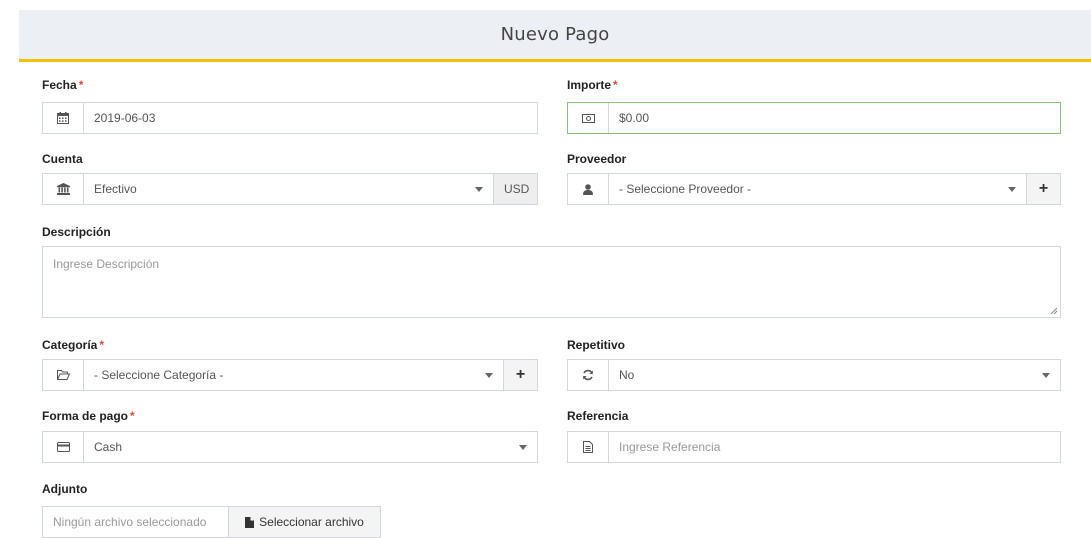 This screenshot has height=538, width=1091. Describe the element at coordinates (834, 375) in the screenshot. I see `repetitivo-select: No` at that location.